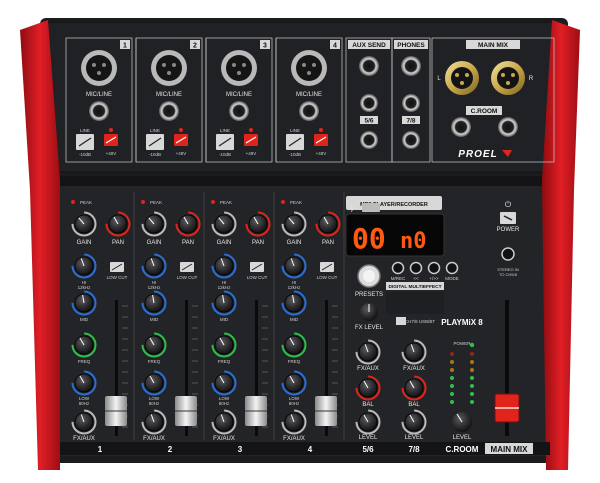 The image size is (600, 483). What do you see at coordinates (398, 278) in the screenshot?
I see `mp3-button-label: M/REC` at bounding box center [398, 278].